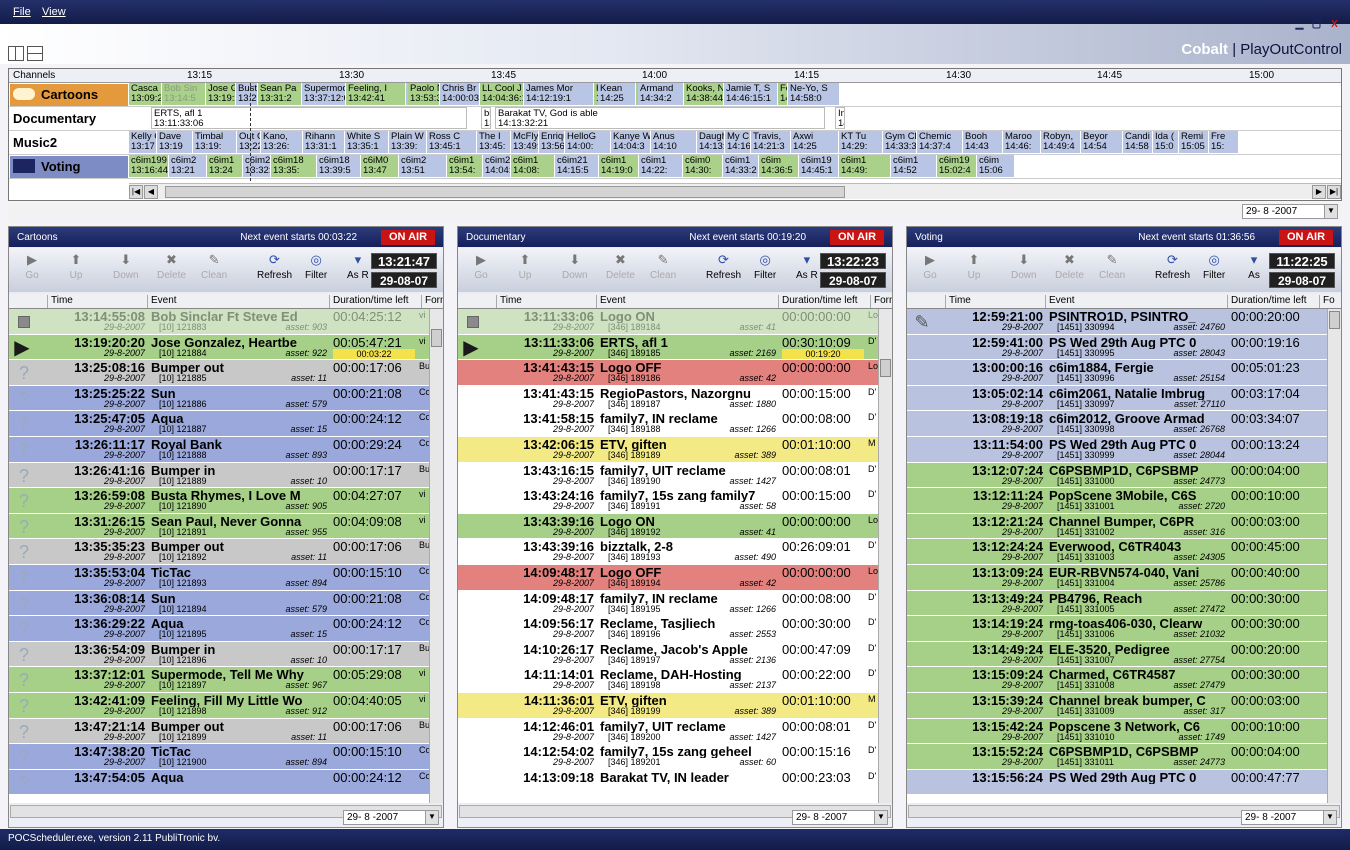 The width and height of the screenshot is (1350, 850). Describe the element at coordinates (151, 192) in the screenshot. I see `scroll-left-icon: ◀` at that location.